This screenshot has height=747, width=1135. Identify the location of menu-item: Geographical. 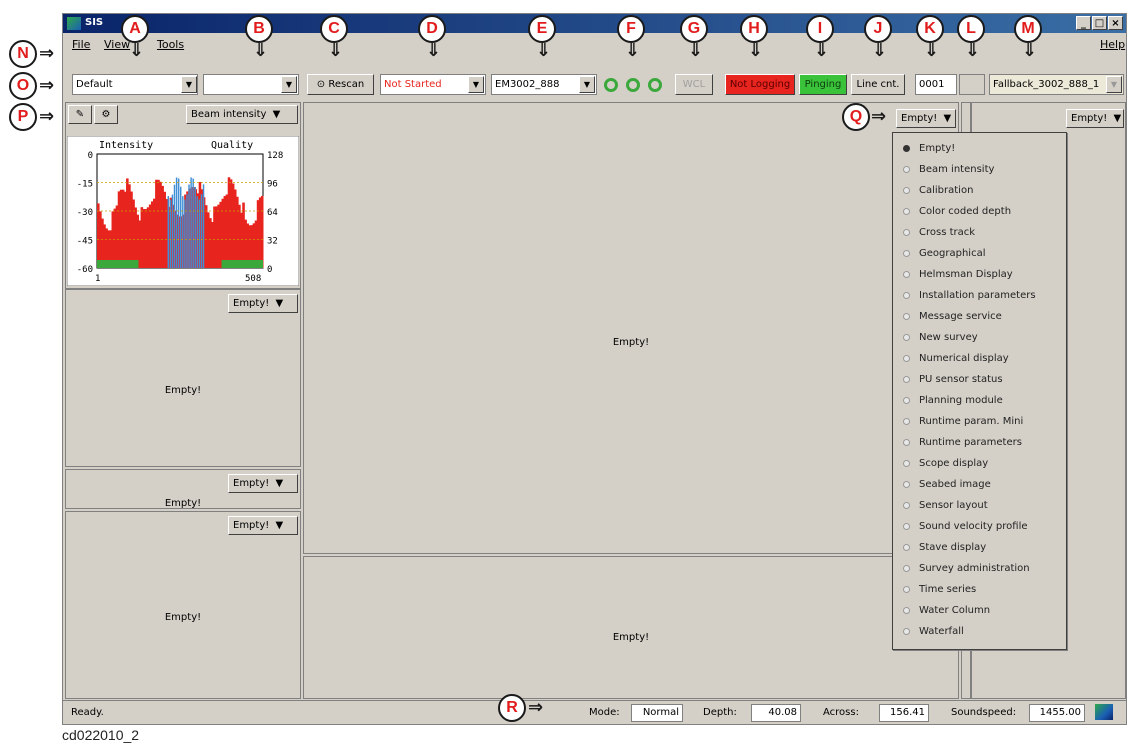
(979, 253).